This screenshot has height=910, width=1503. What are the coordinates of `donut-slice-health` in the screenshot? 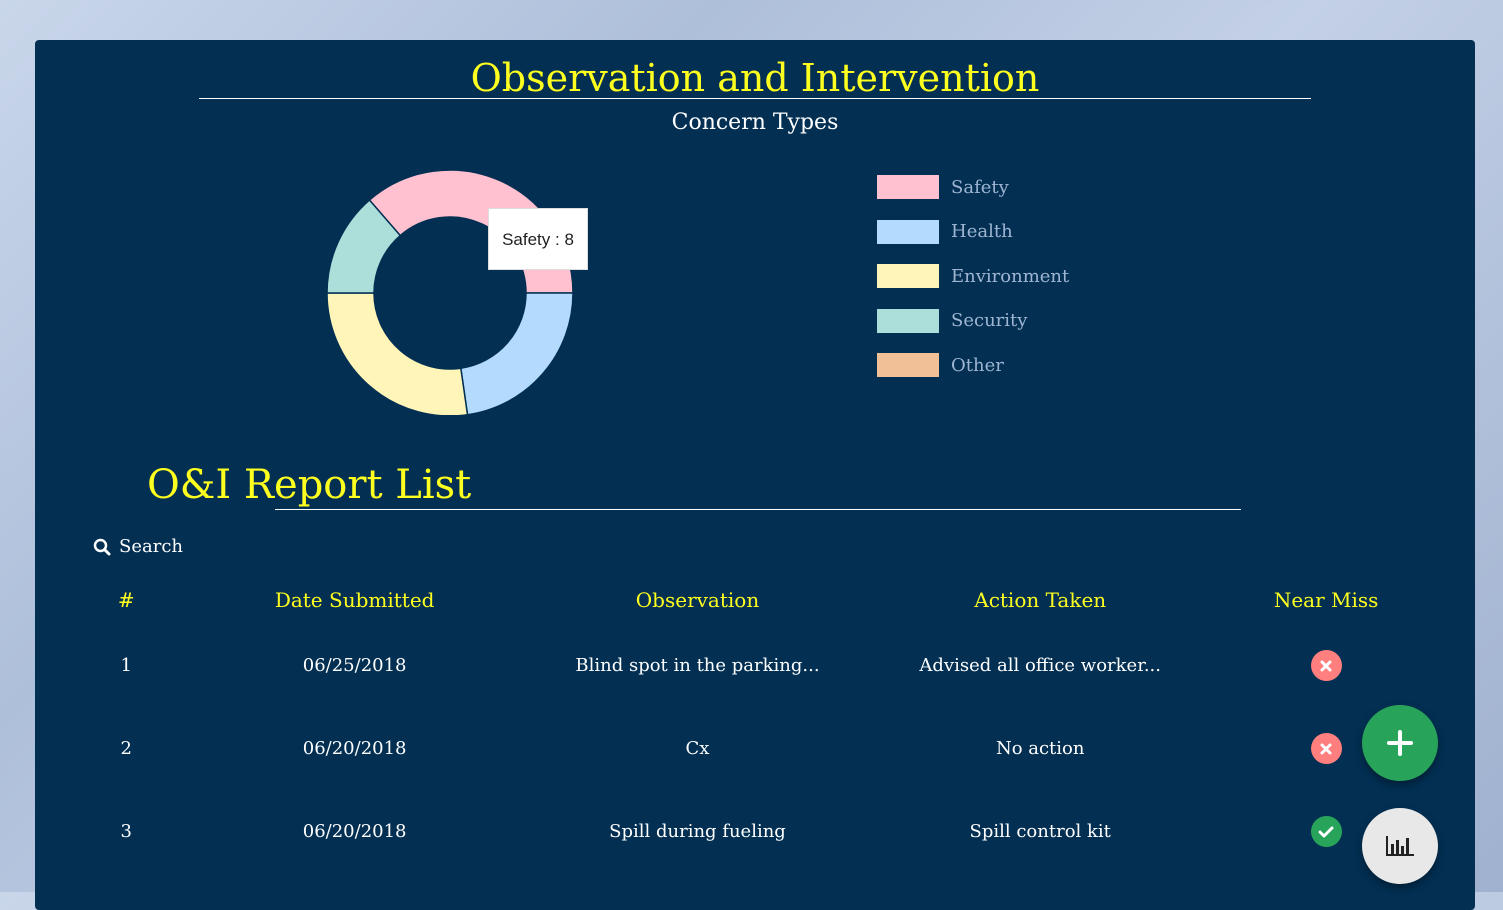 It's located at (516, 353).